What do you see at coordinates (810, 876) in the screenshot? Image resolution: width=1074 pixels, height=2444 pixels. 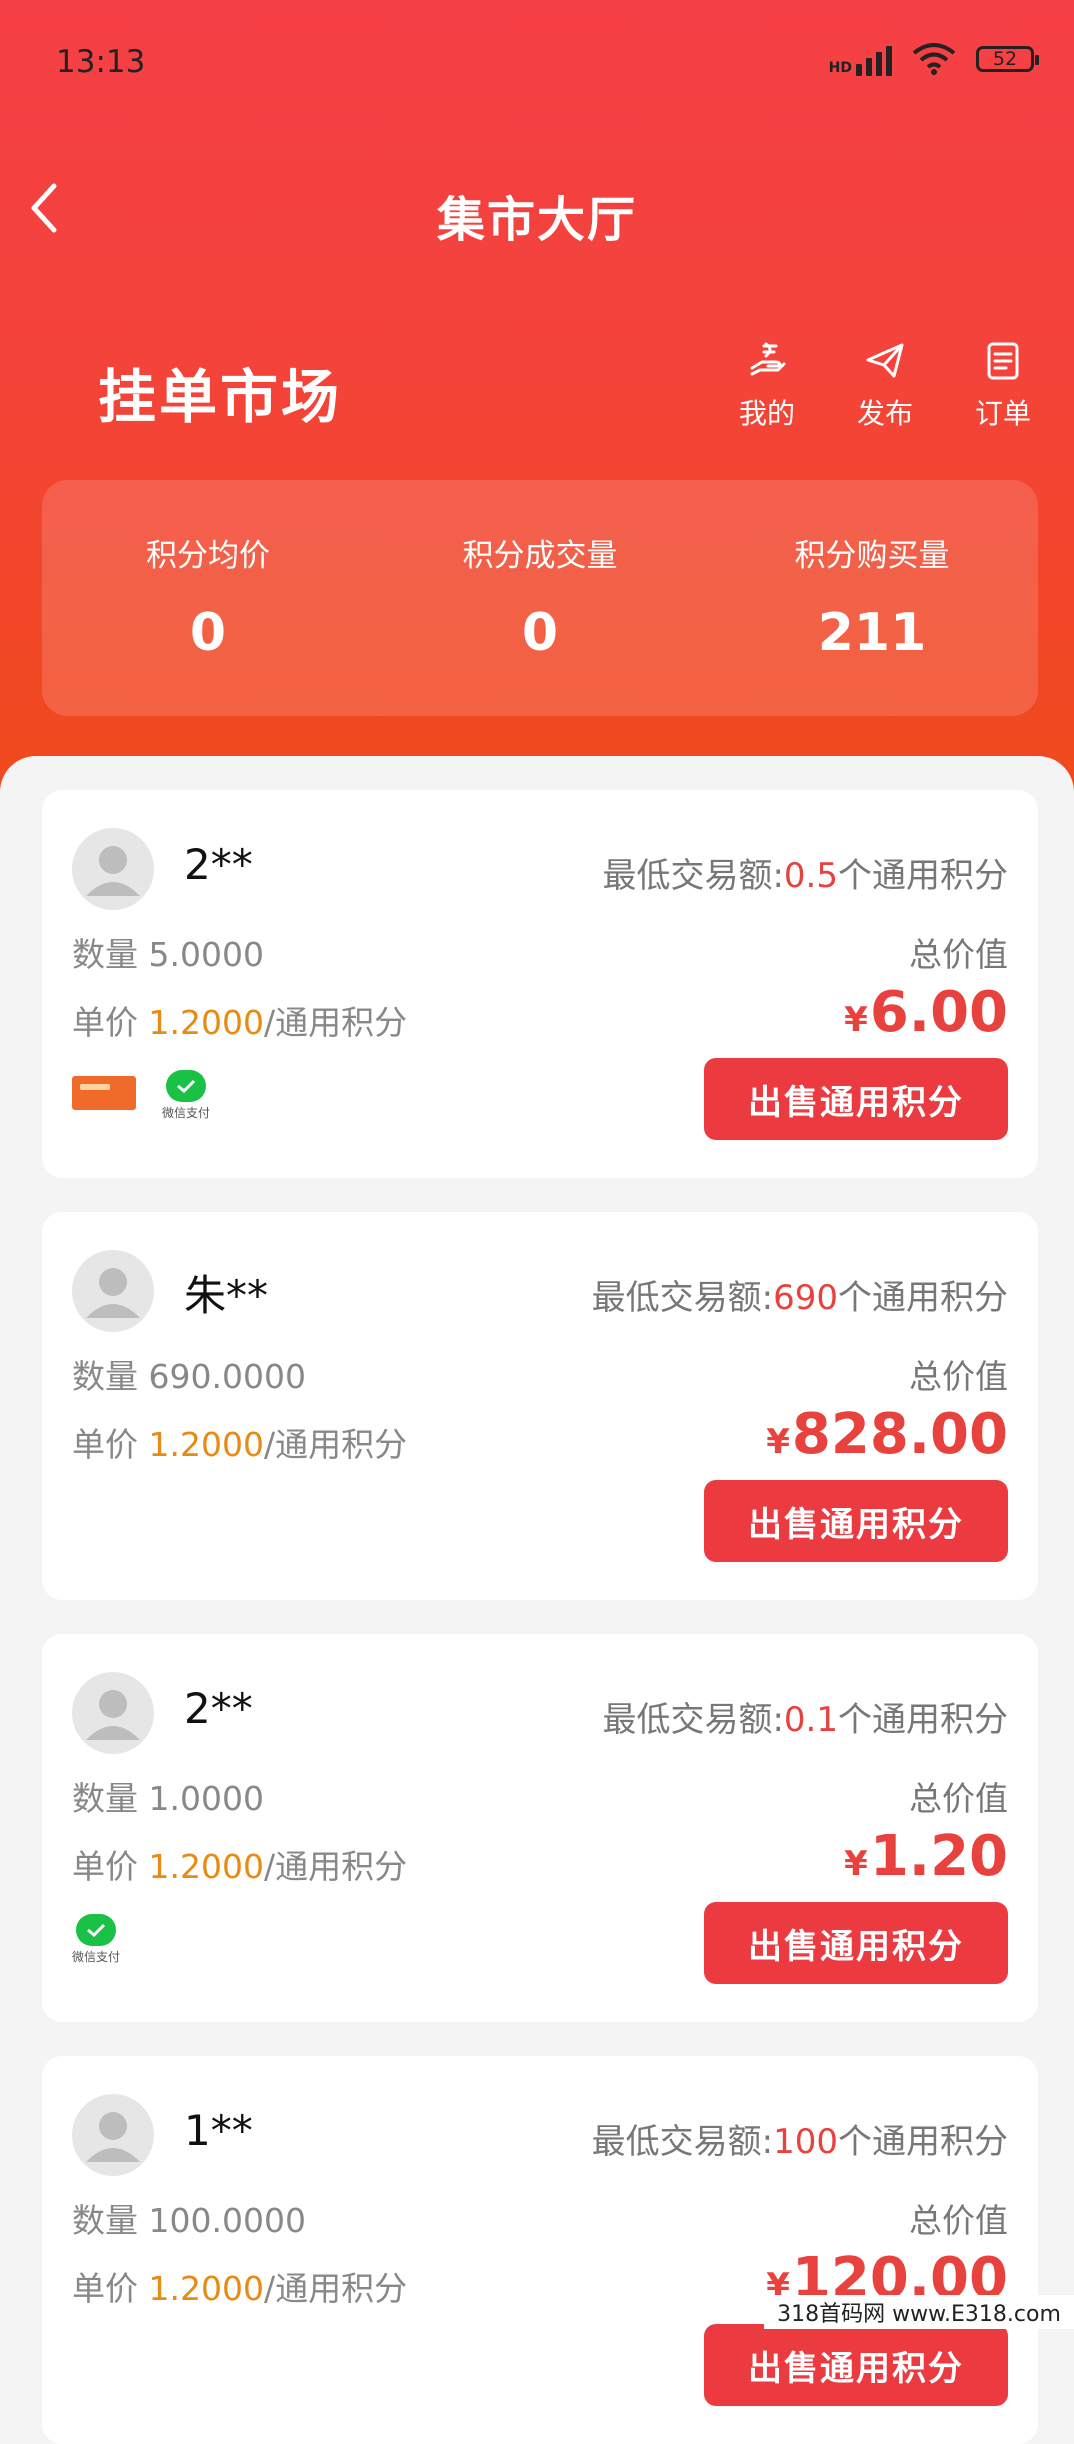 I see `min-trade-value: 0.5` at bounding box center [810, 876].